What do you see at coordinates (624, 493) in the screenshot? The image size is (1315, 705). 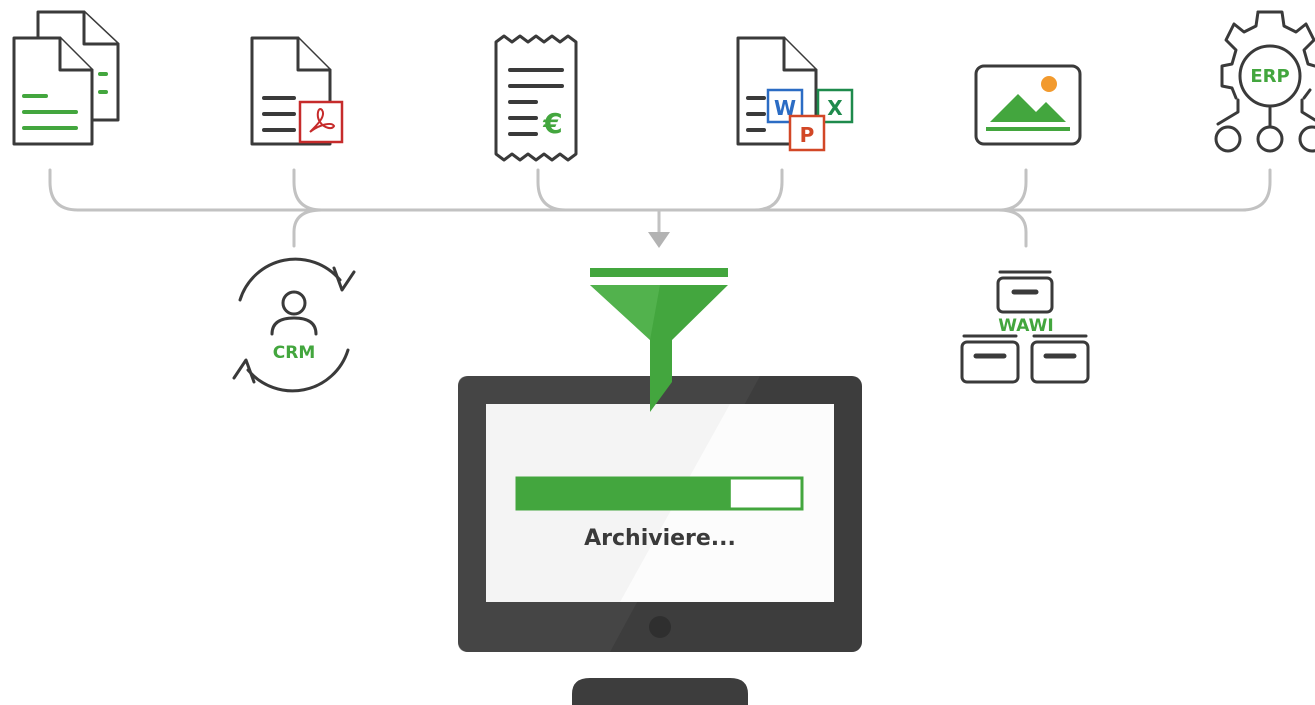 I see `progress-fill` at bounding box center [624, 493].